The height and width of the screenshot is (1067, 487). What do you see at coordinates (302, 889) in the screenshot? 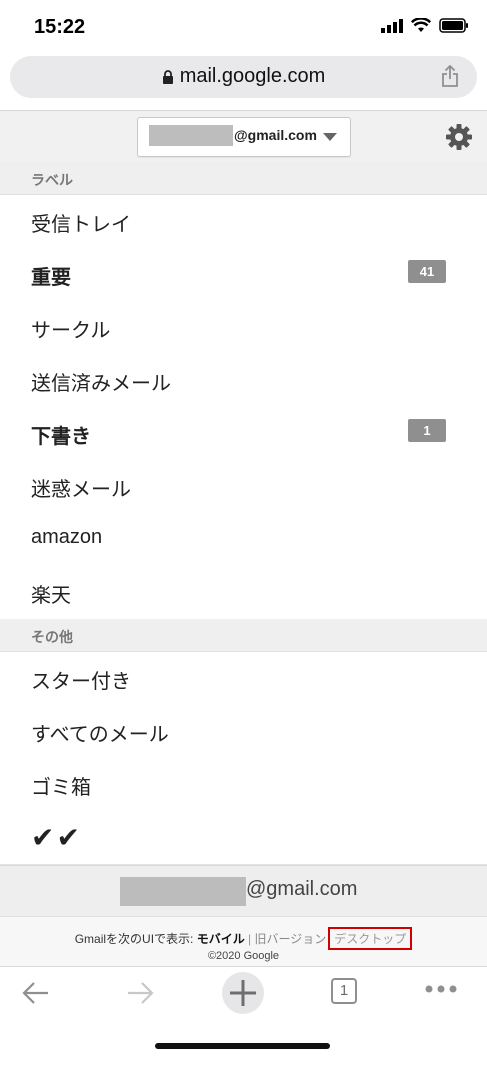
I see `footer-account-domain: @gmail.com` at bounding box center [302, 889].